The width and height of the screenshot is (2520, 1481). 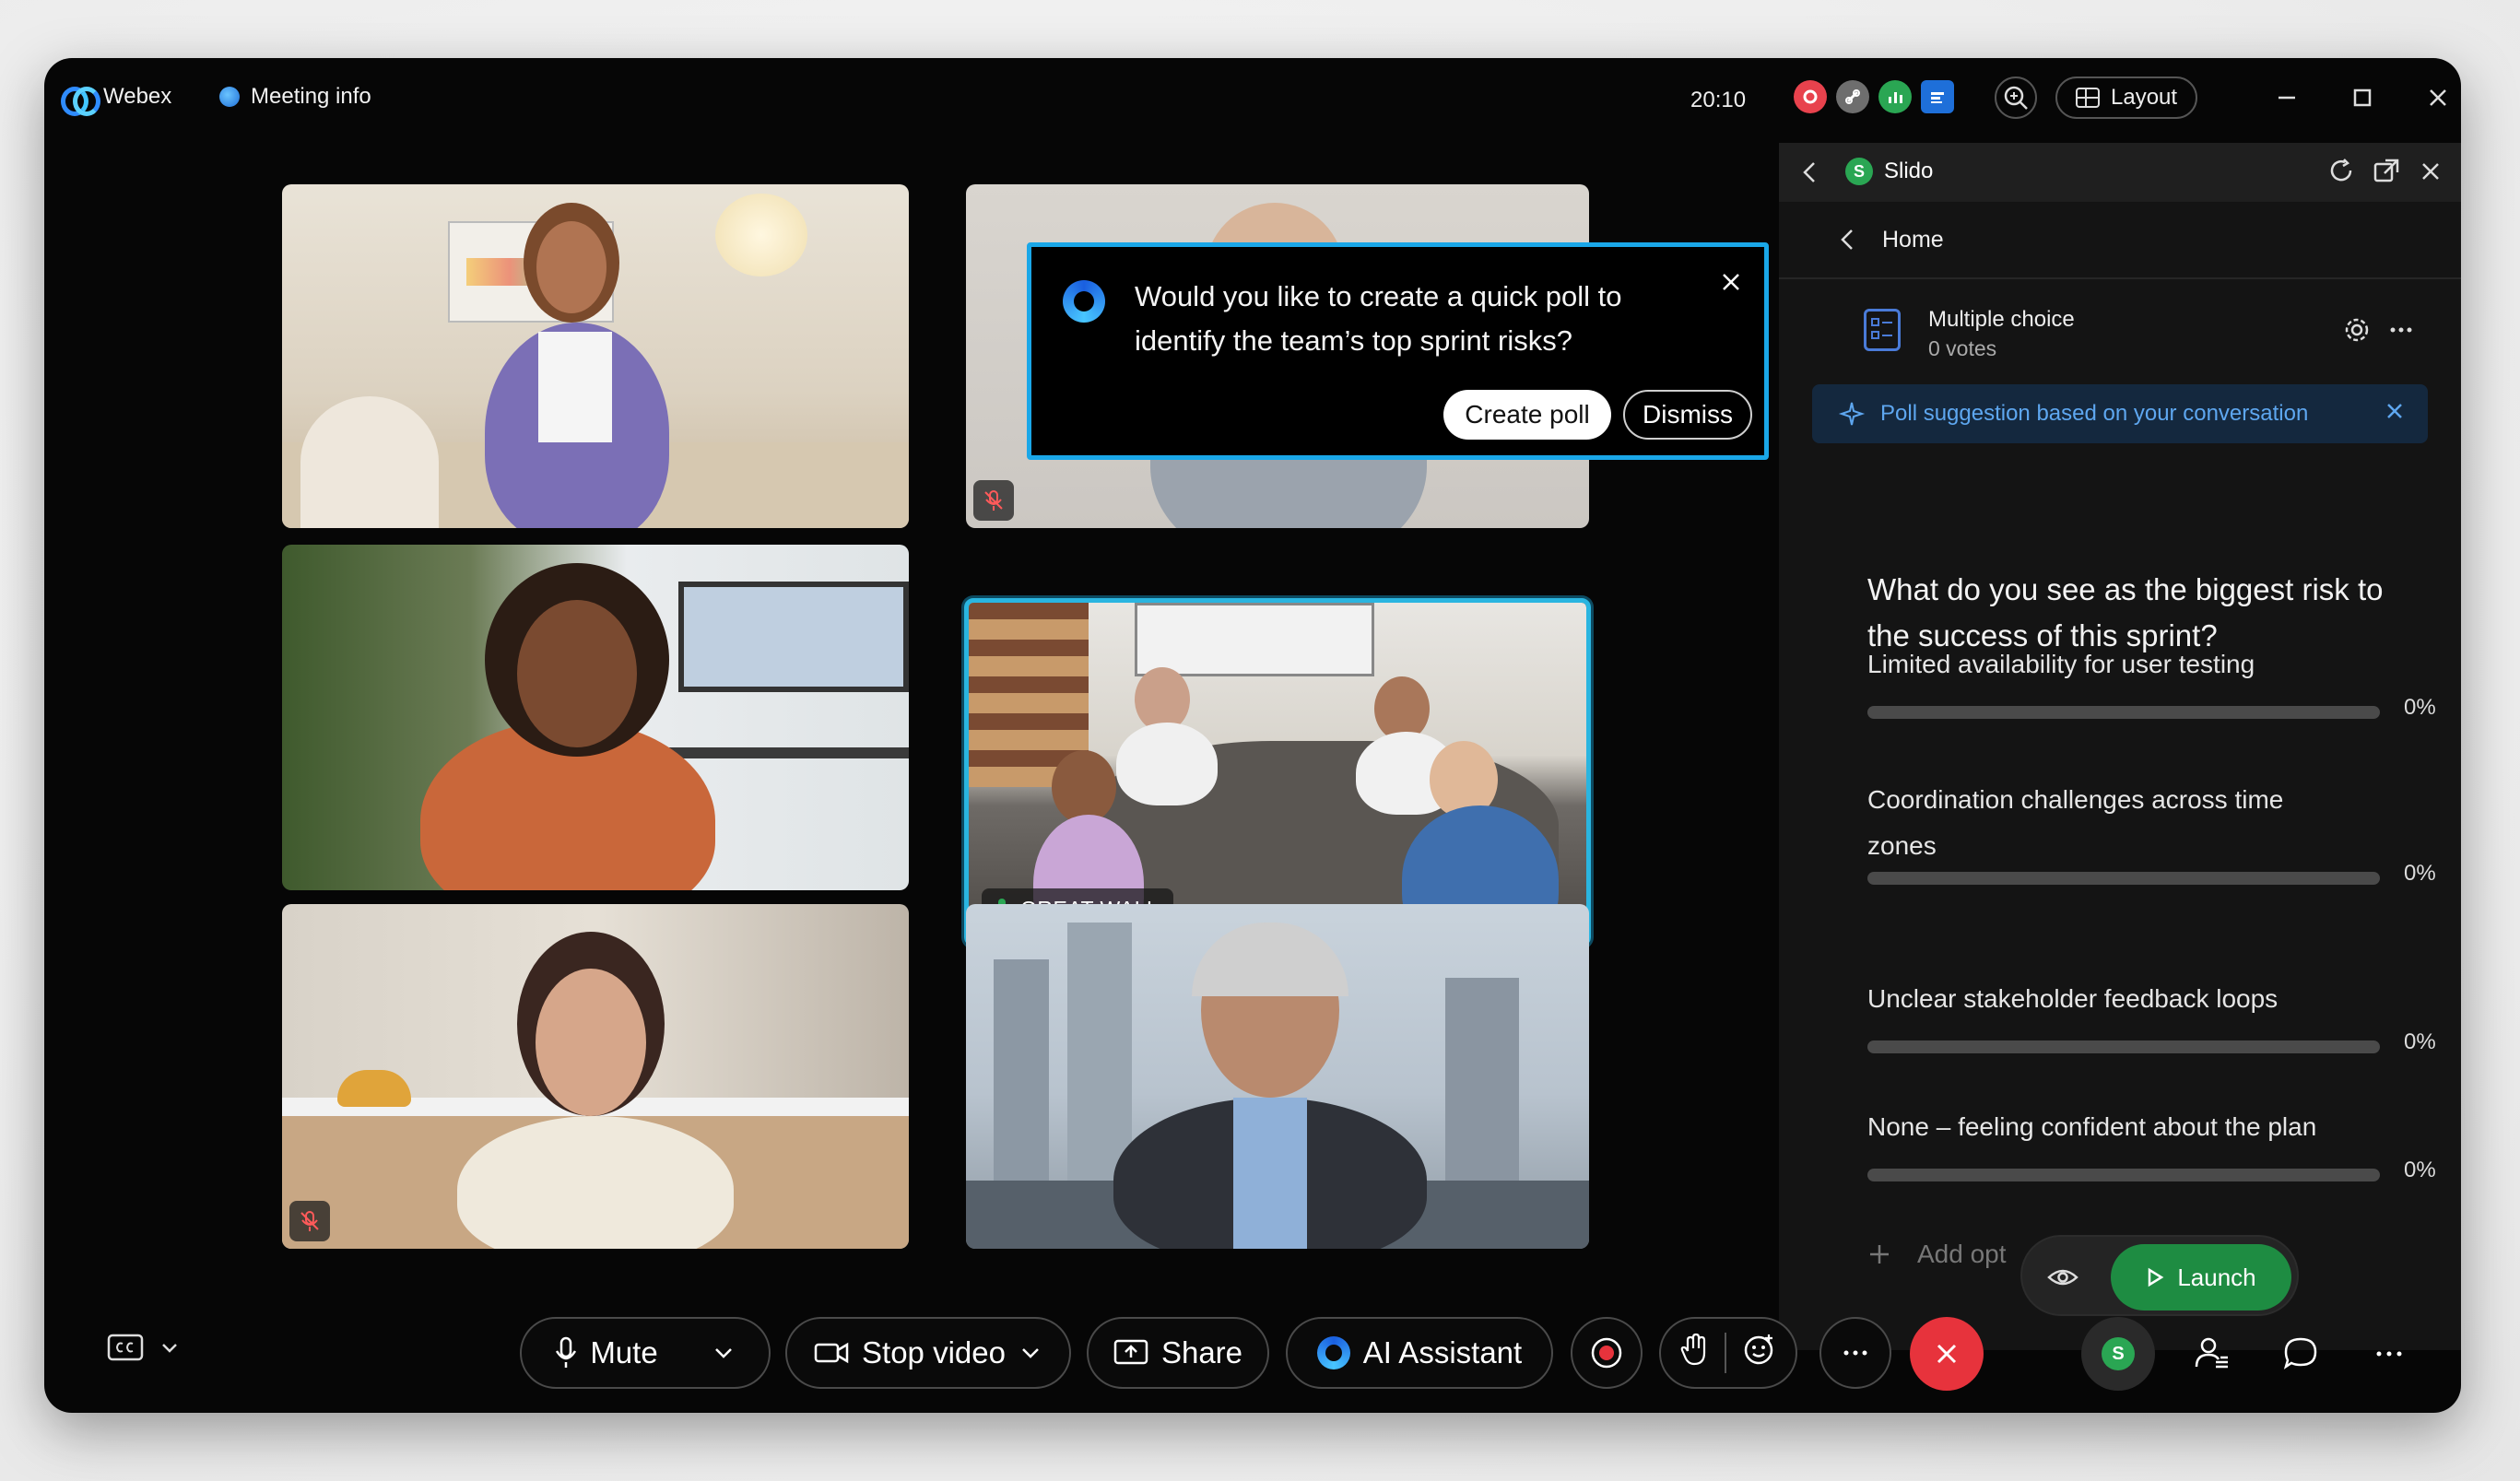 I want to click on layout-button: Layout, so click(x=2126, y=97).